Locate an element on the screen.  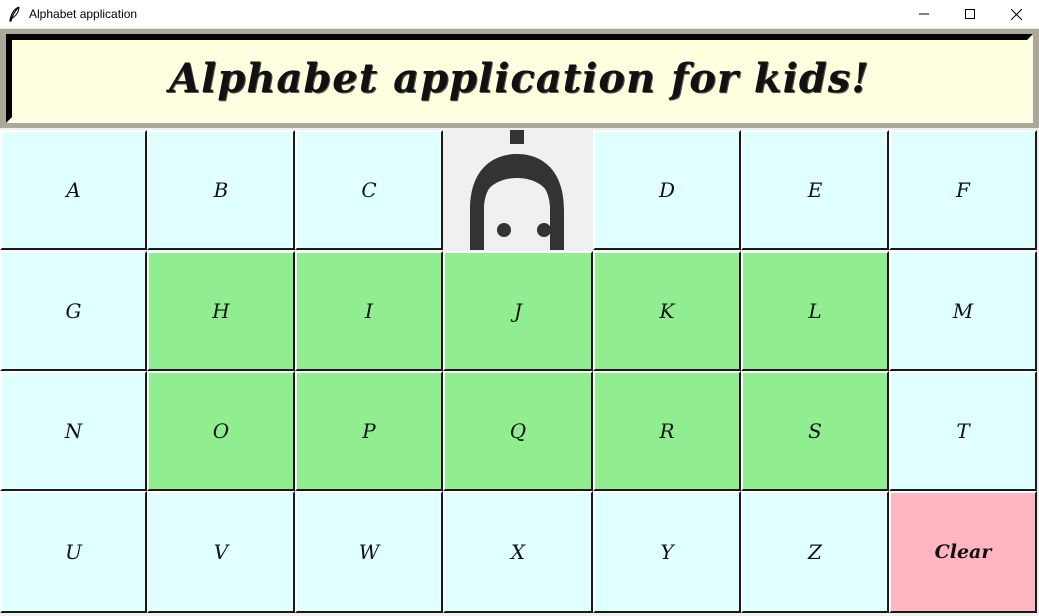
letter-button-y: Y is located at coordinates (667, 552).